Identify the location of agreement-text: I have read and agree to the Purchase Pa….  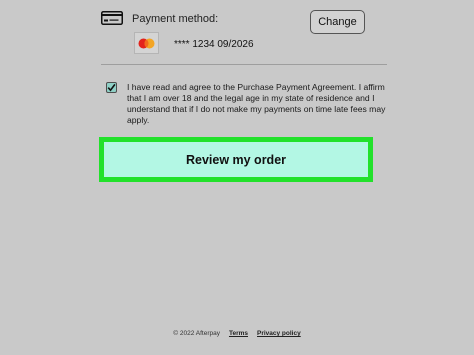
(256, 103).